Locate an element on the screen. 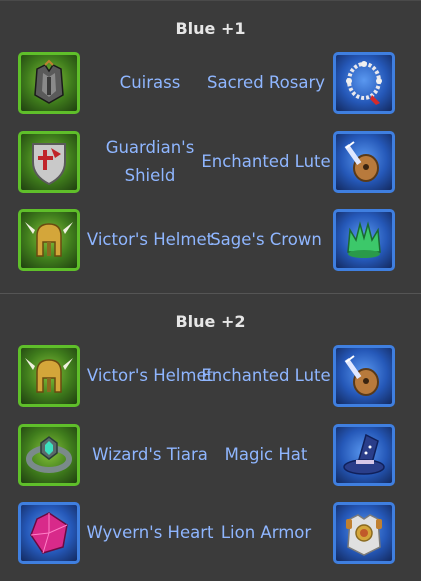 This screenshot has height=581, width=421. gem-icon is located at coordinates (49, 533).